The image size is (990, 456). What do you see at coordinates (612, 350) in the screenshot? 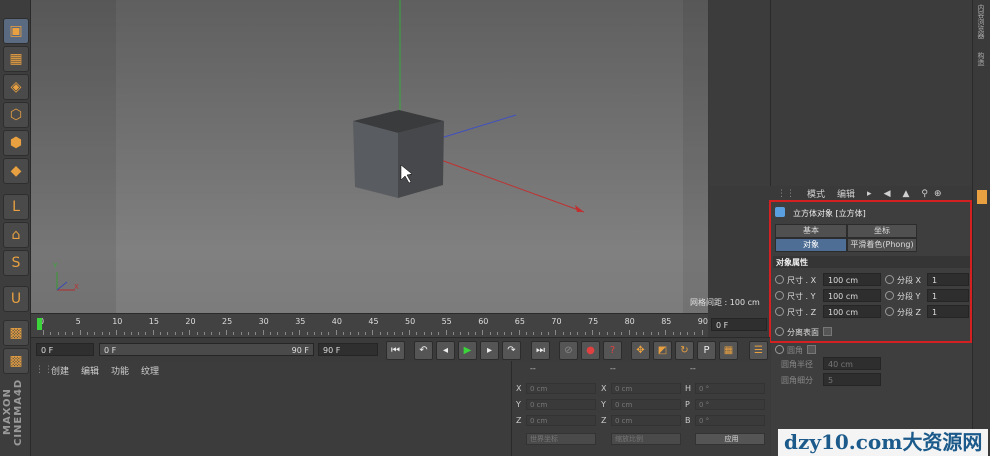
I see `auto-key-icon: ?` at bounding box center [612, 350].